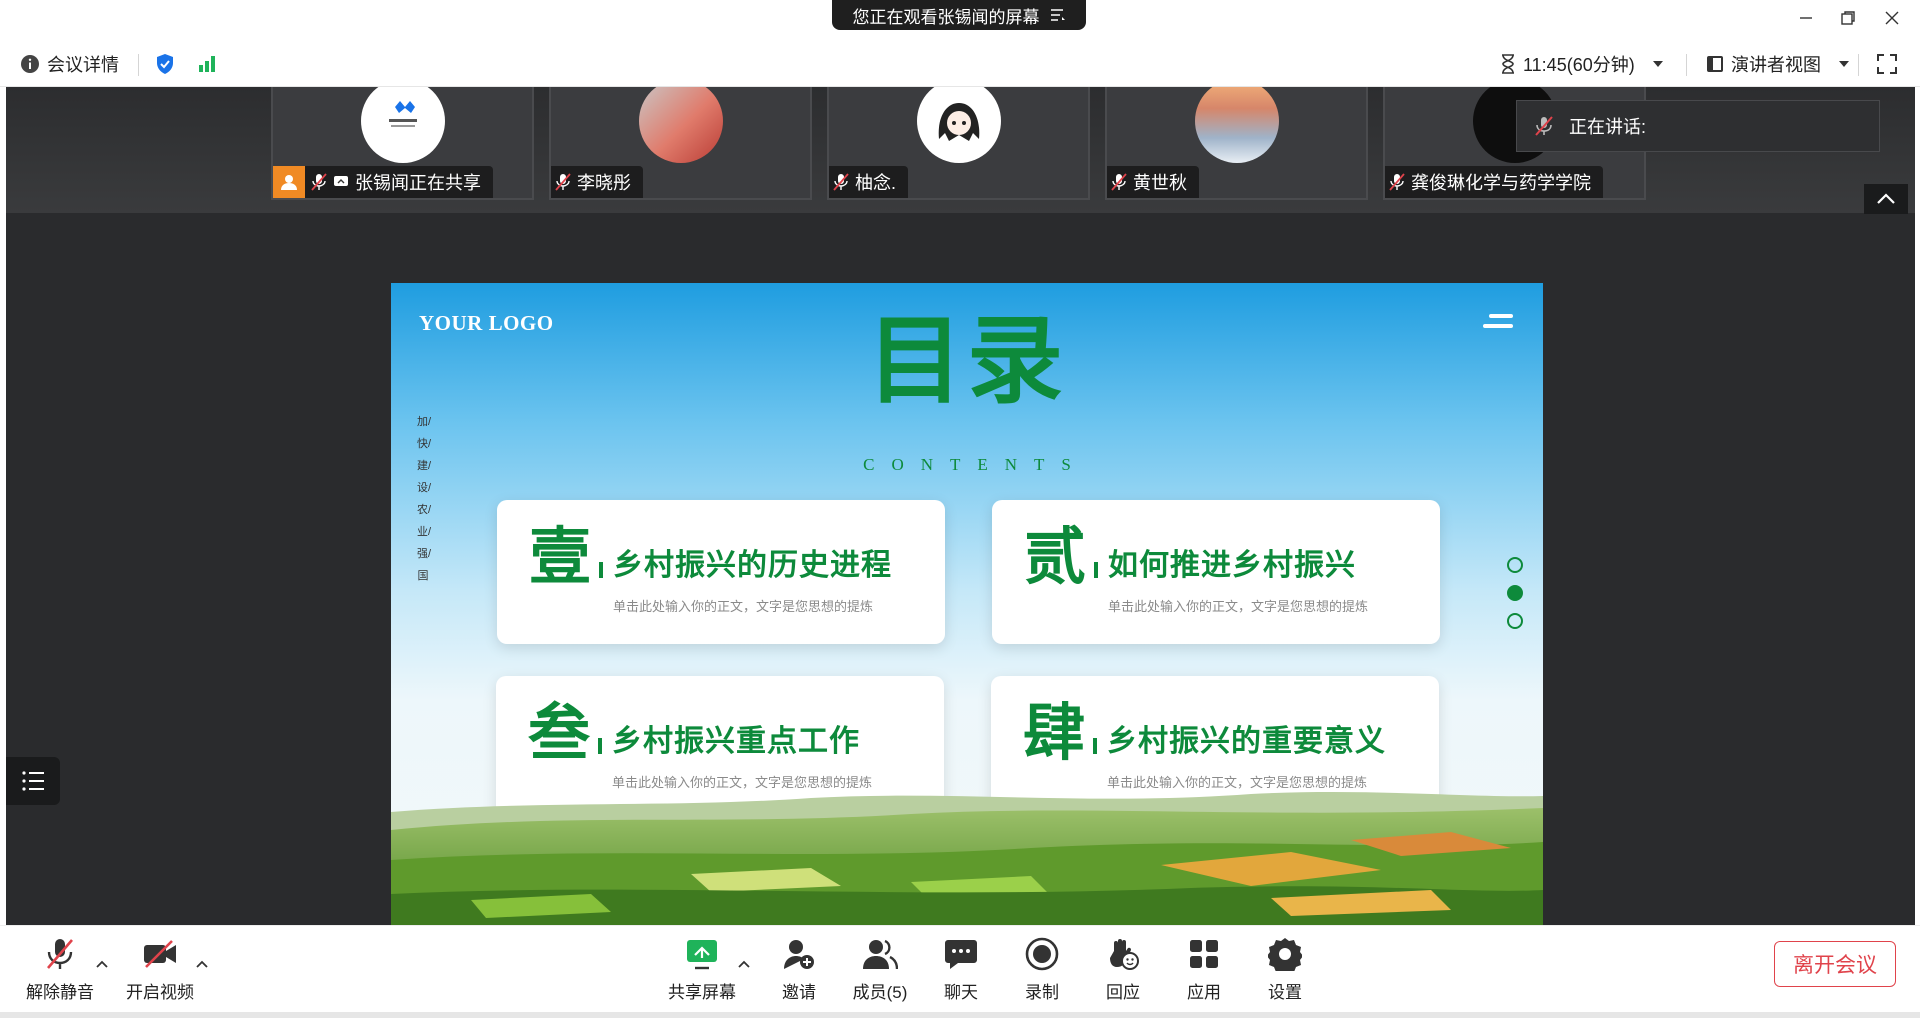 Image resolution: width=1920 pixels, height=1018 pixels. I want to click on toc-item: 壹 乡村振兴的历史进程 单击此处输入你的正文，文字是您思想的提炼, so click(721, 572).